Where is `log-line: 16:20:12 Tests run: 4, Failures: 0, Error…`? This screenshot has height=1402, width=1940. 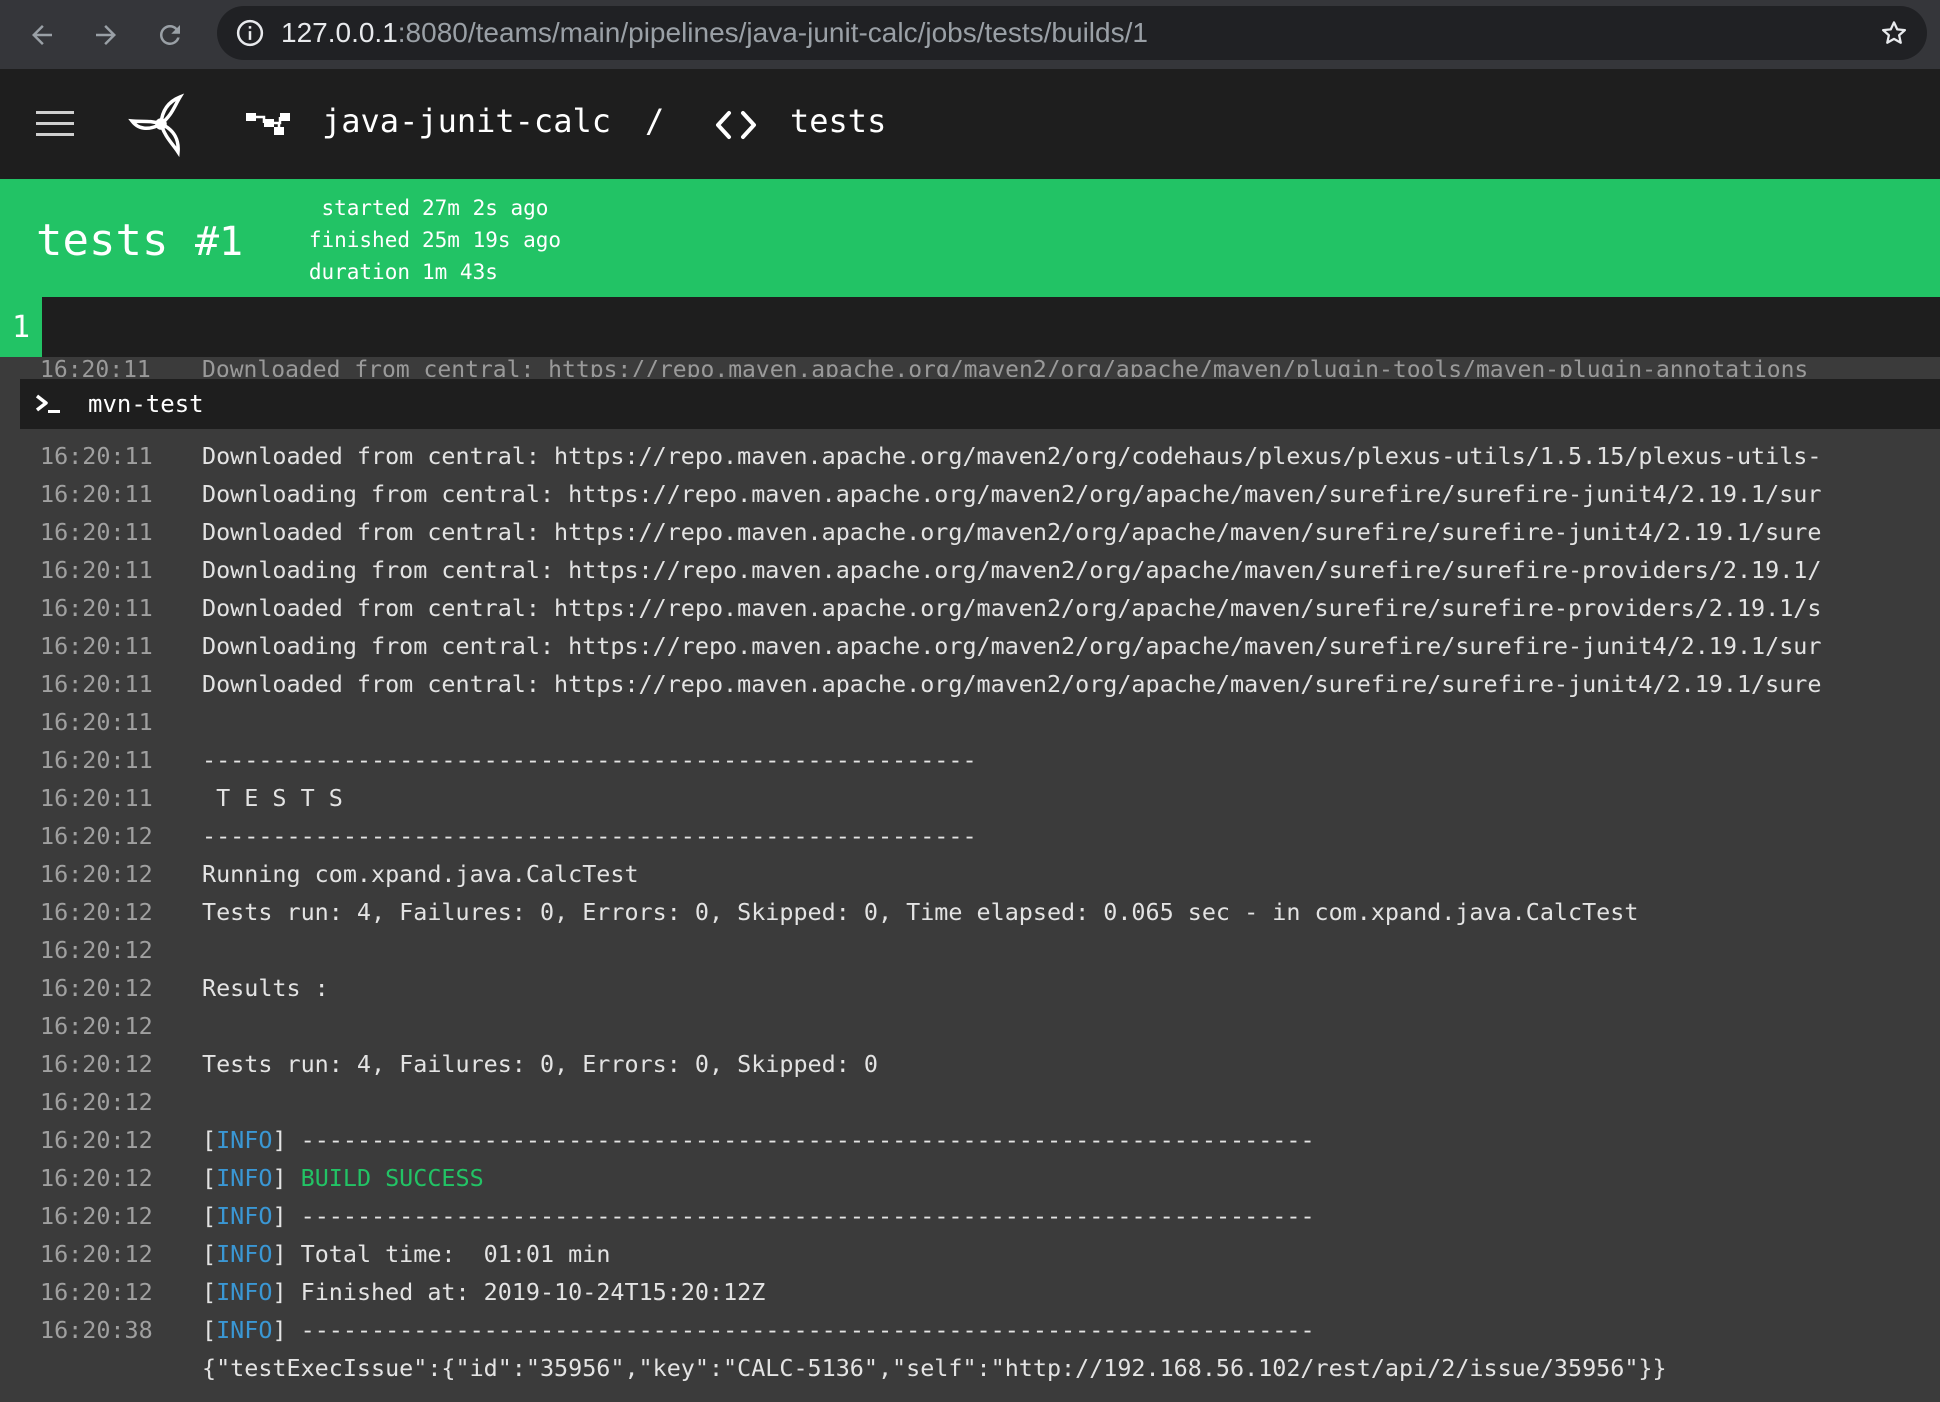
log-line: 16:20:12 Tests run: 4, Failures: 0, Error… is located at coordinates (930, 1064).